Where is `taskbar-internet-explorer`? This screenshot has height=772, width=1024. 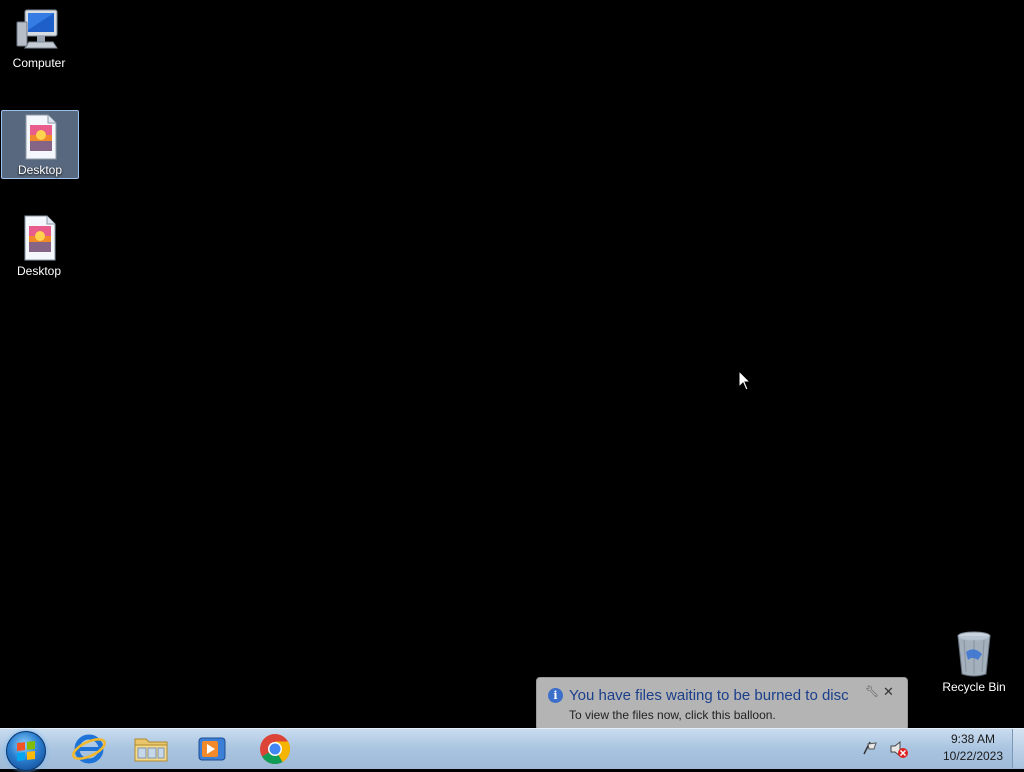 taskbar-internet-explorer is located at coordinates (89, 749).